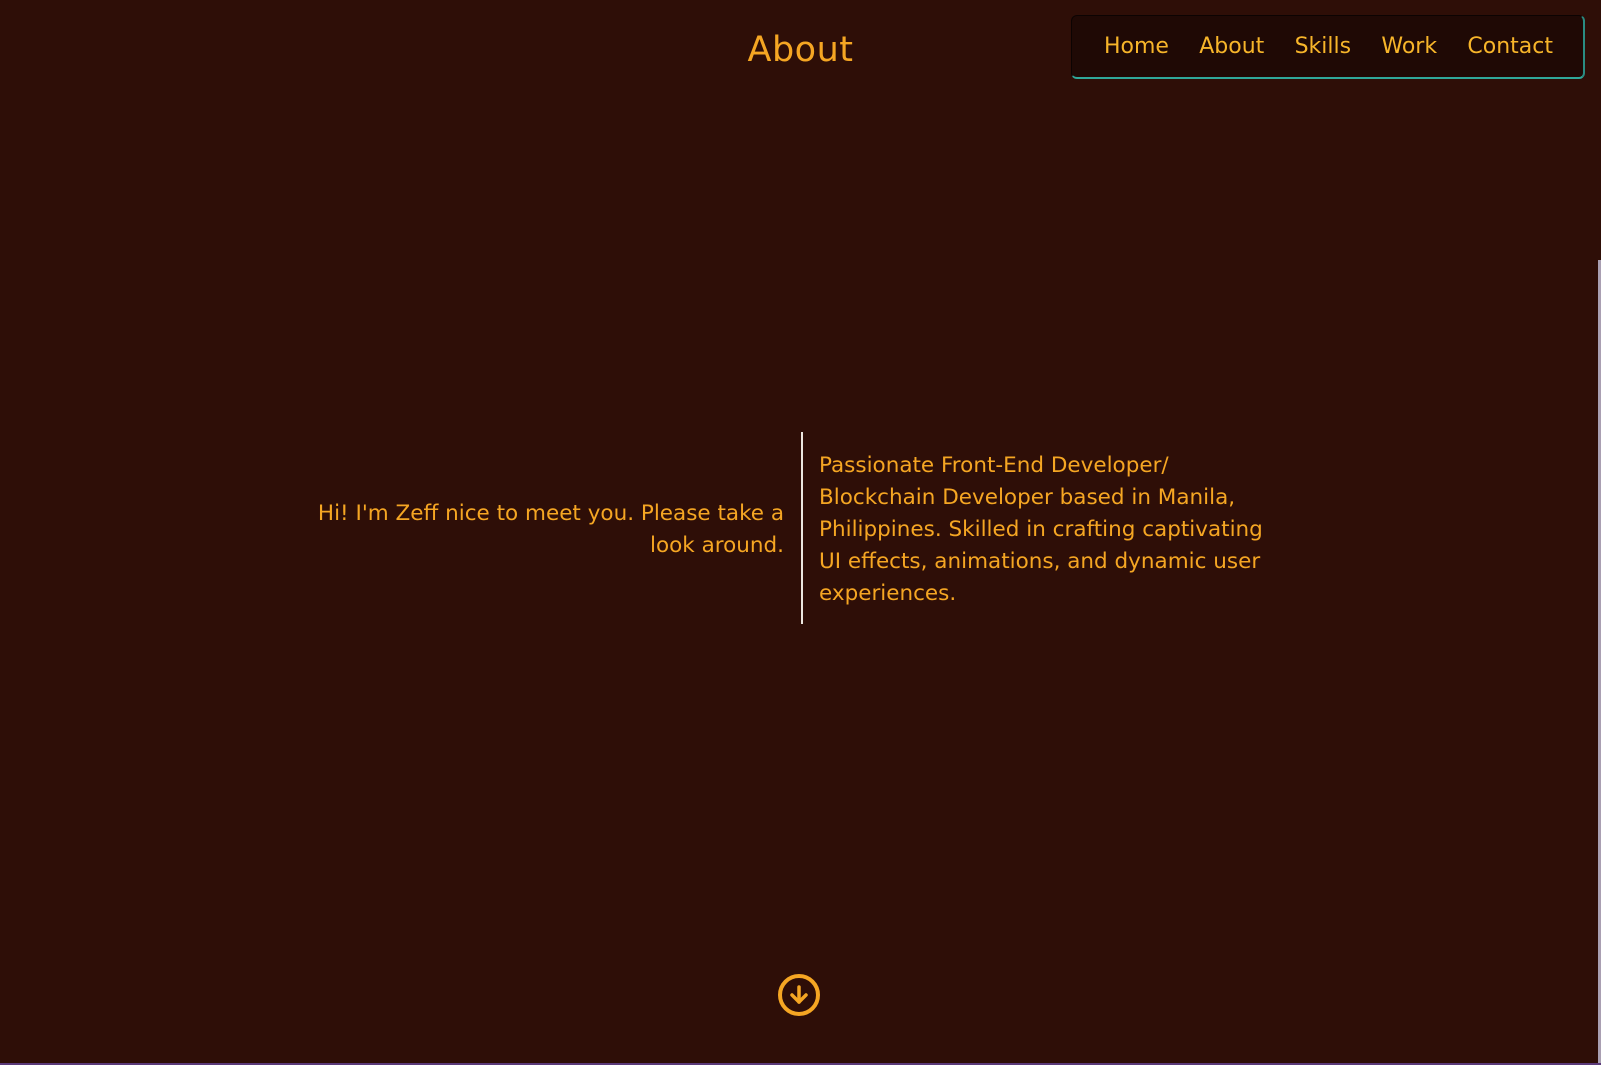  I want to click on nav-link-about: About, so click(1231, 46).